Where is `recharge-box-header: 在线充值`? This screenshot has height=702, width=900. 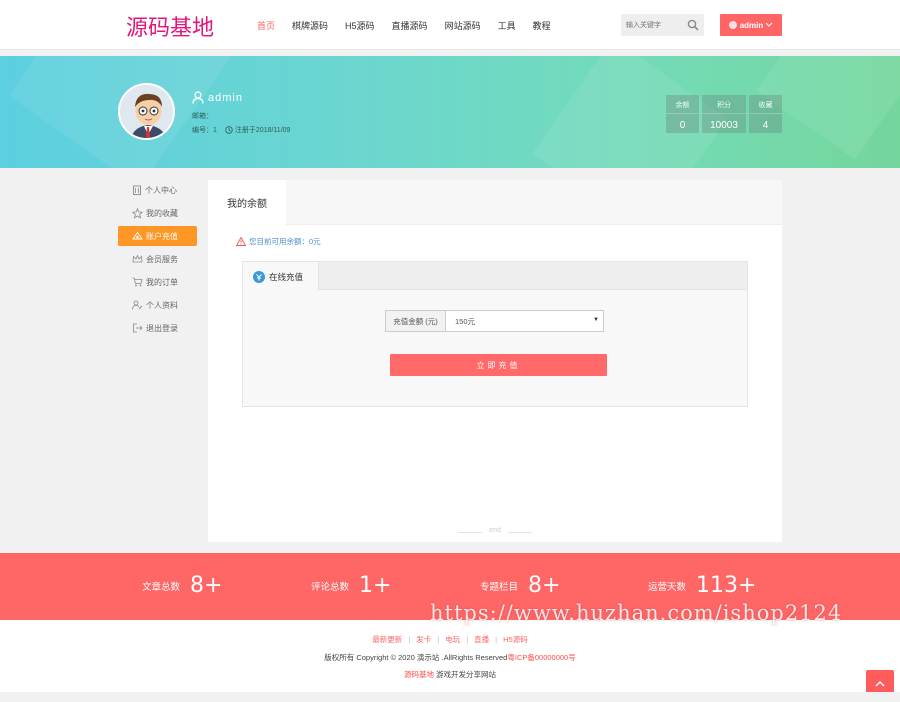
recharge-box-header: 在线充值 is located at coordinates (495, 276).